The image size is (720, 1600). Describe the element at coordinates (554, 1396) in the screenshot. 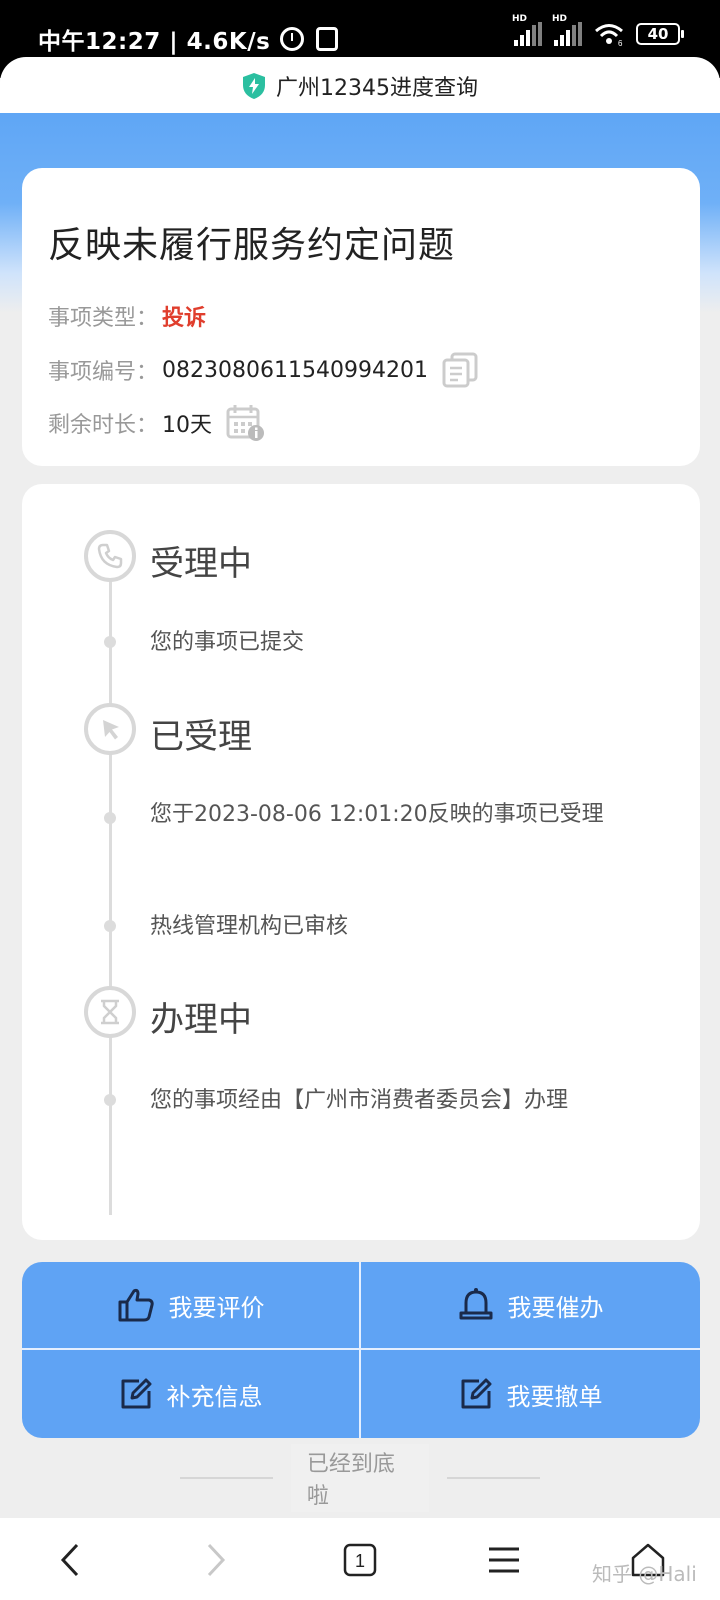

I see `withdraw-label: 我要撤单` at that location.